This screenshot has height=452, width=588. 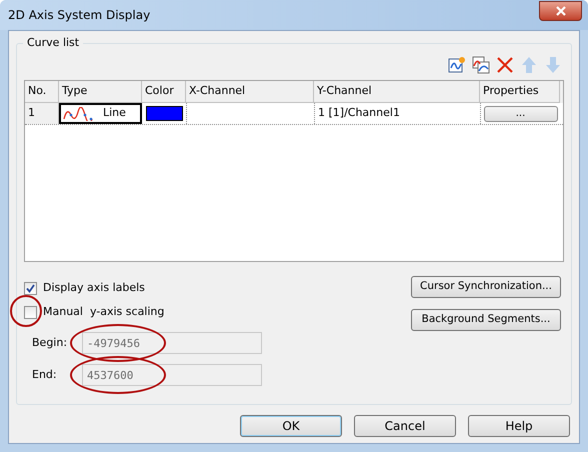 I want to click on dialog-button: Cancel, so click(x=405, y=426).